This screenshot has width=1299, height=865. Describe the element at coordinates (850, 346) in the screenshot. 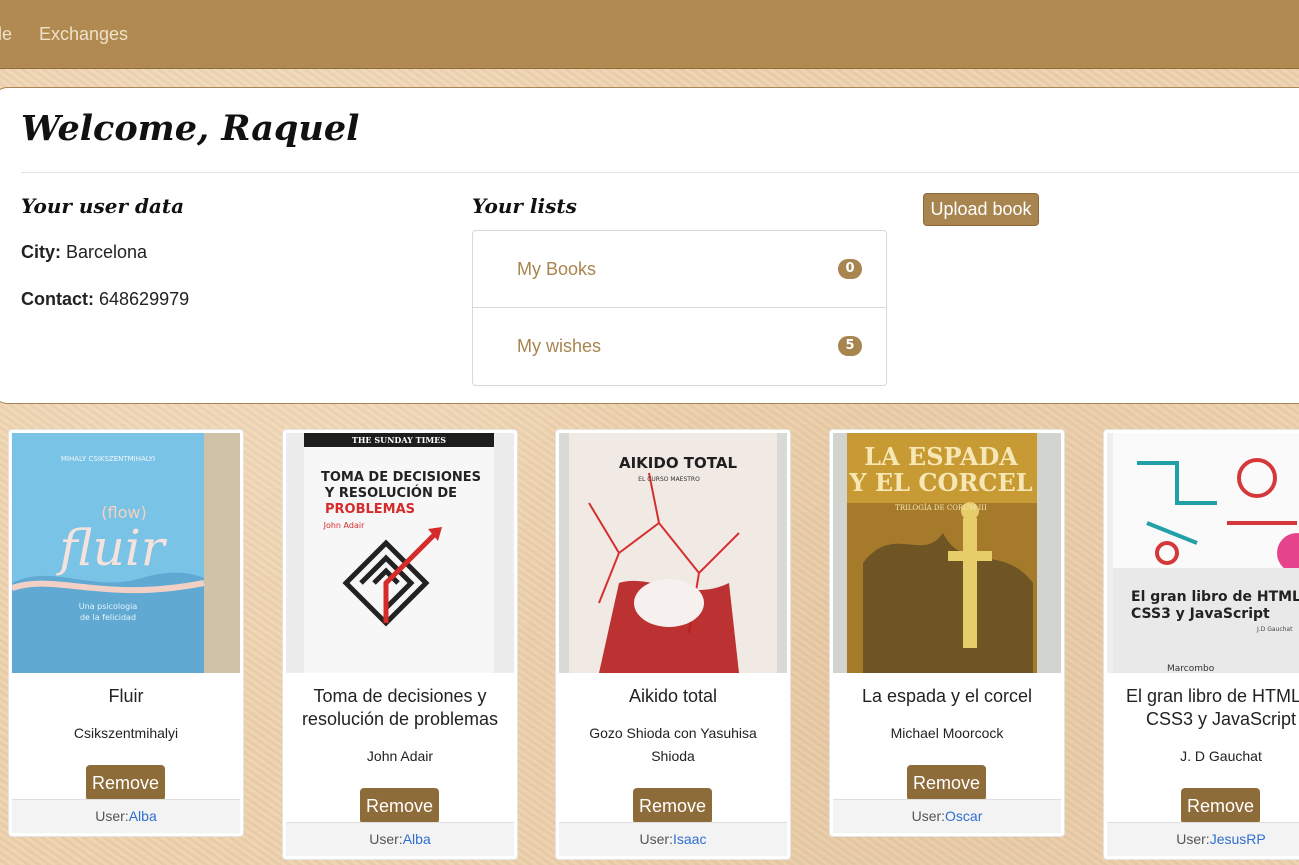

I see `count-badge: 5` at that location.